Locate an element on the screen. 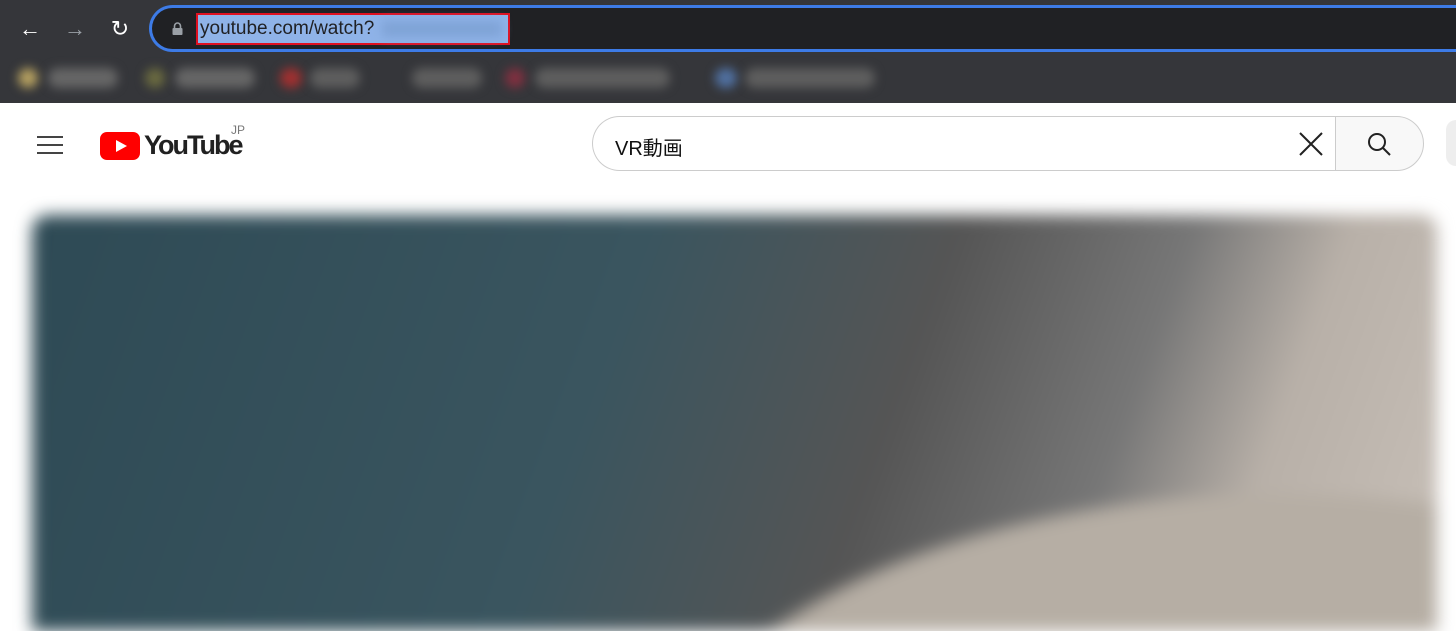  search-button is located at coordinates (1379, 143).